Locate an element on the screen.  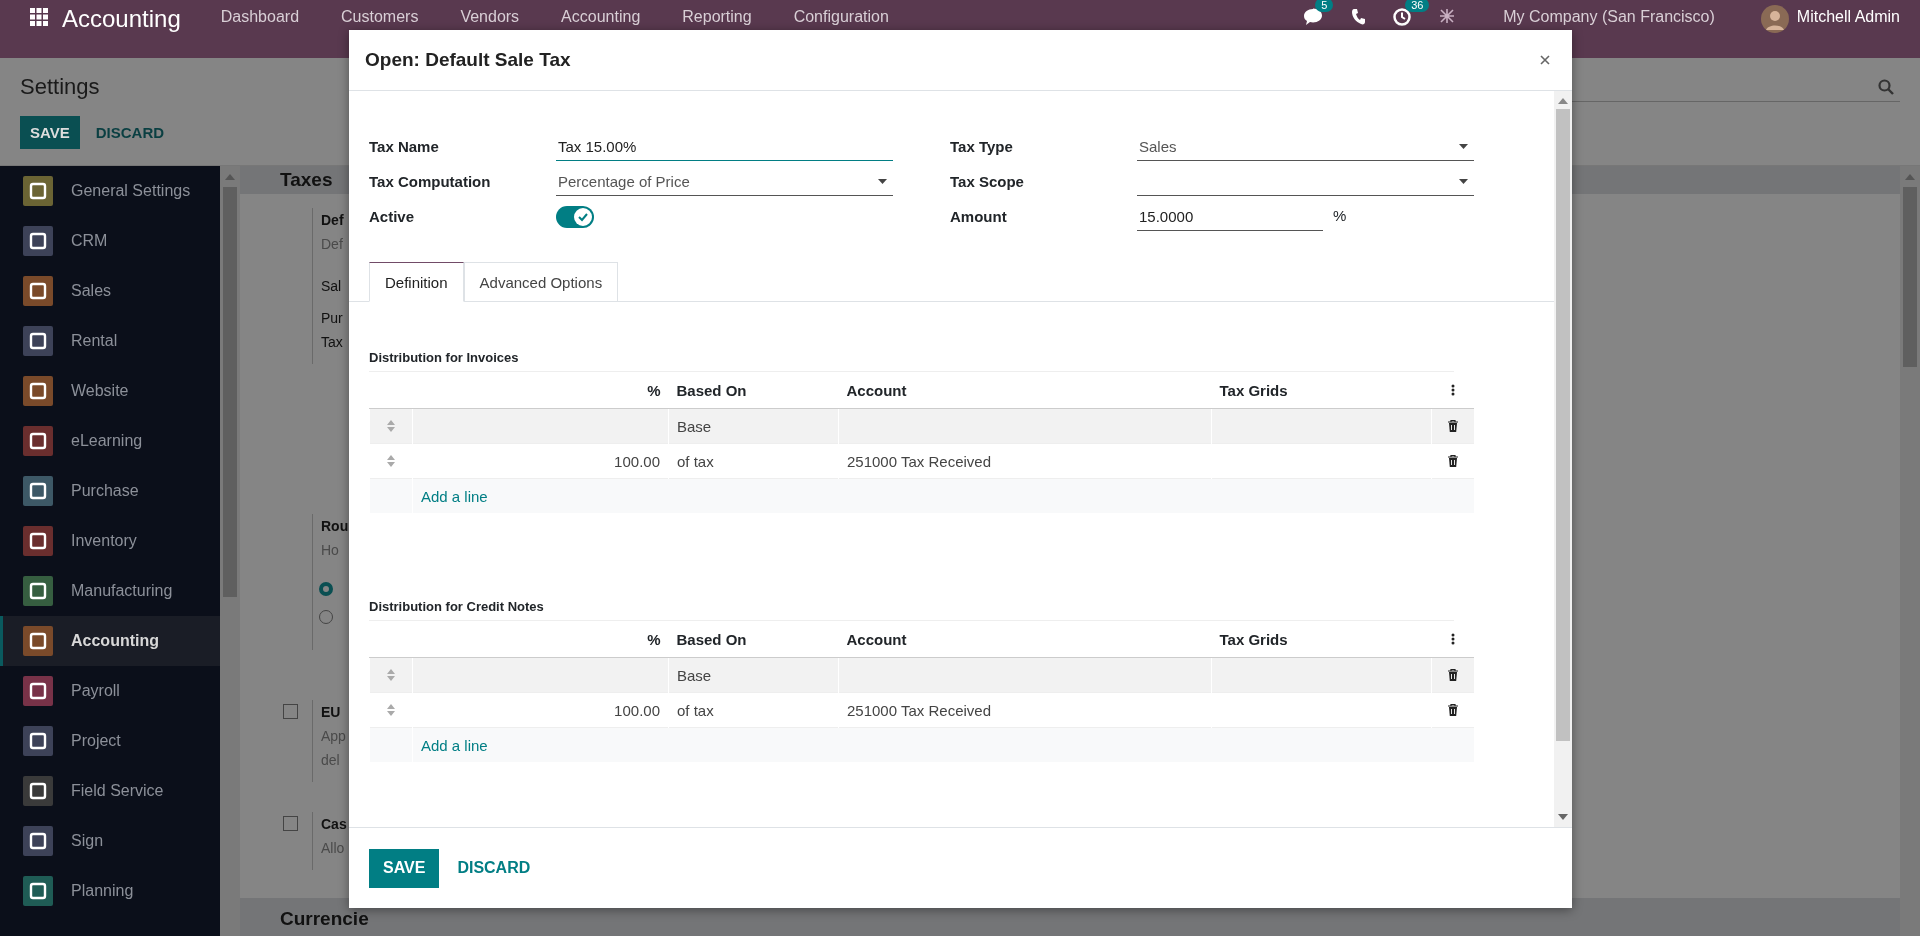
sidebar-item: Planning is located at coordinates (110, 891).